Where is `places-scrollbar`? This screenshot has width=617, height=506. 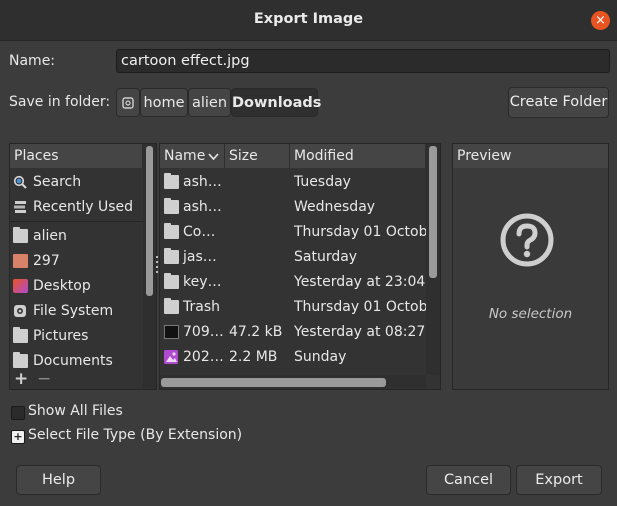
places-scrollbar is located at coordinates (149, 266).